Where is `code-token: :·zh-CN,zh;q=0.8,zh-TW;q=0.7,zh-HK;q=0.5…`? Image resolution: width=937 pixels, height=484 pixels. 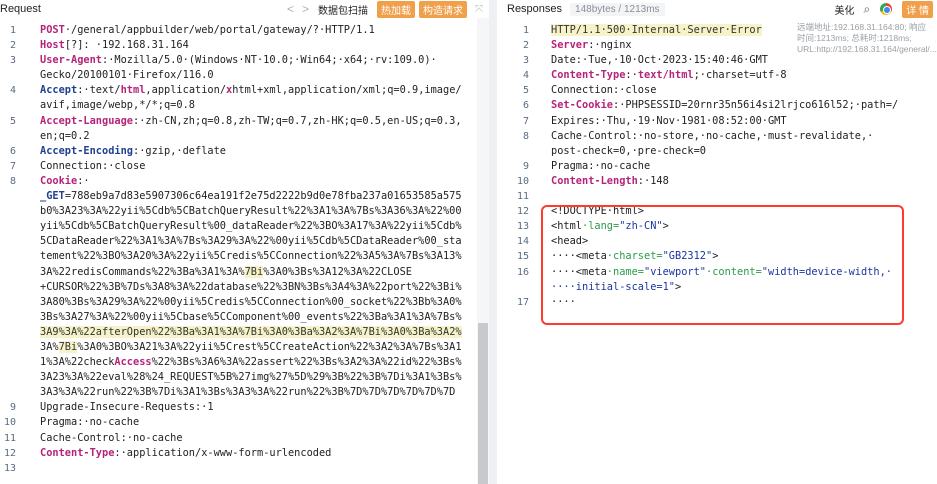
code-token: :·zh-CN,zh;q=0.8,zh-TW;q=0.7,zh-HK;q=0.5… is located at coordinates (297, 120).